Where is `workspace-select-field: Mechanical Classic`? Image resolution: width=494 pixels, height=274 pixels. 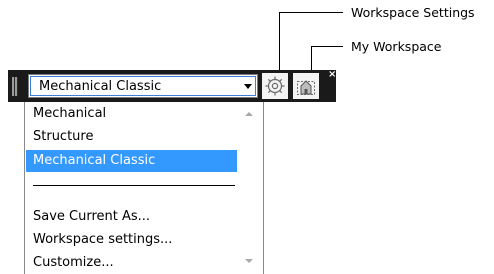
workspace-select-field: Mechanical Classic is located at coordinates (143, 86).